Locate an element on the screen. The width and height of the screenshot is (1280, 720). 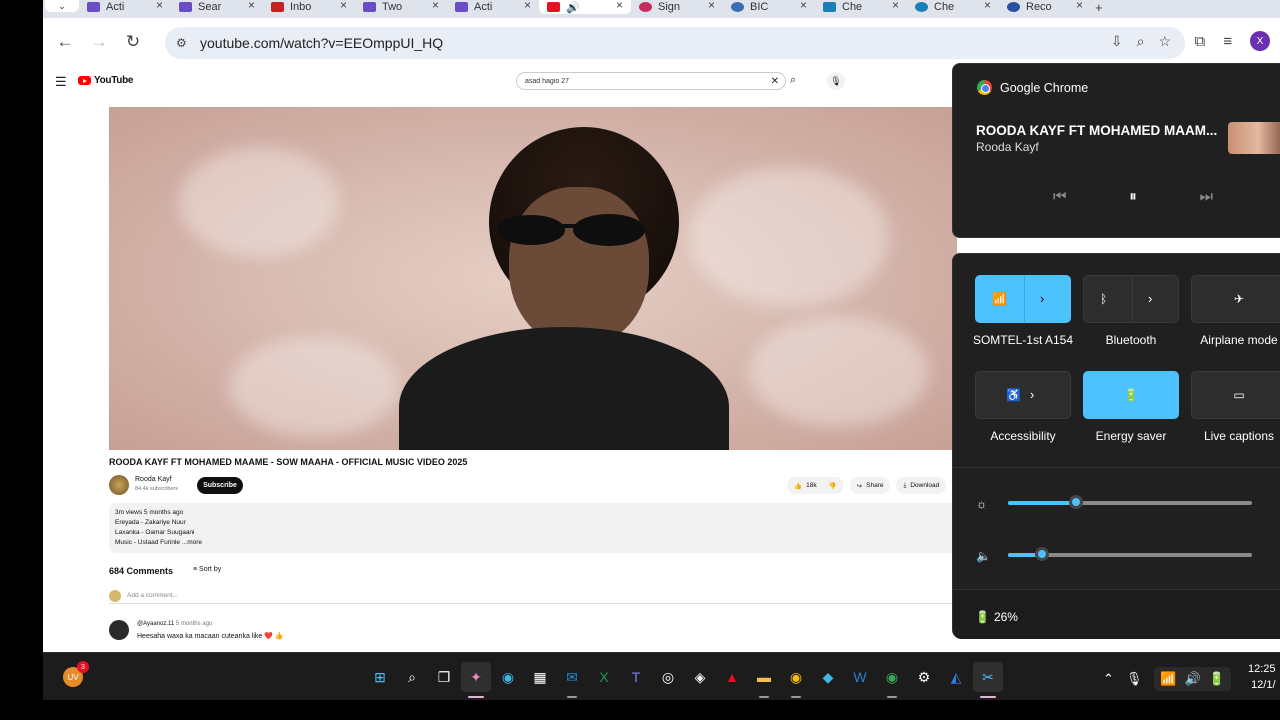
word-icon: W is located at coordinates (860, 677).